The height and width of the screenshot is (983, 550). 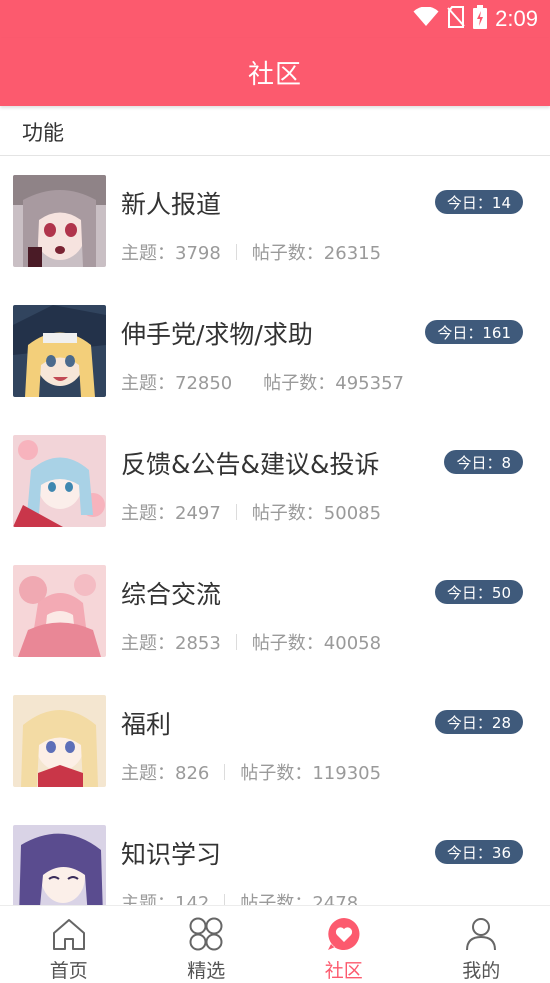 What do you see at coordinates (171, 253) in the screenshot?
I see `forum-topics: 主题：3798` at bounding box center [171, 253].